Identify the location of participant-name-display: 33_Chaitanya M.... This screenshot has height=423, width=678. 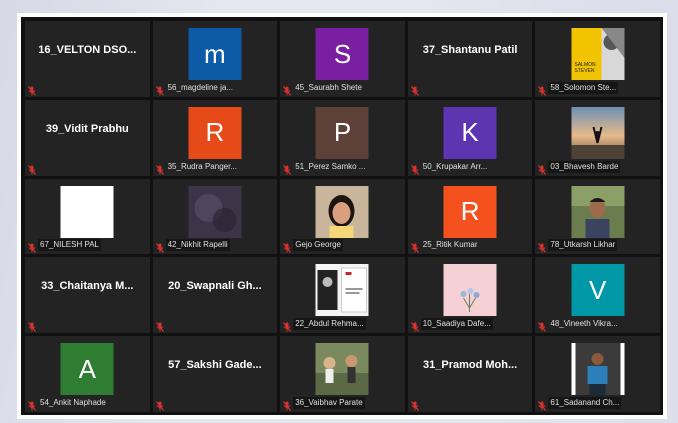
(87, 286).